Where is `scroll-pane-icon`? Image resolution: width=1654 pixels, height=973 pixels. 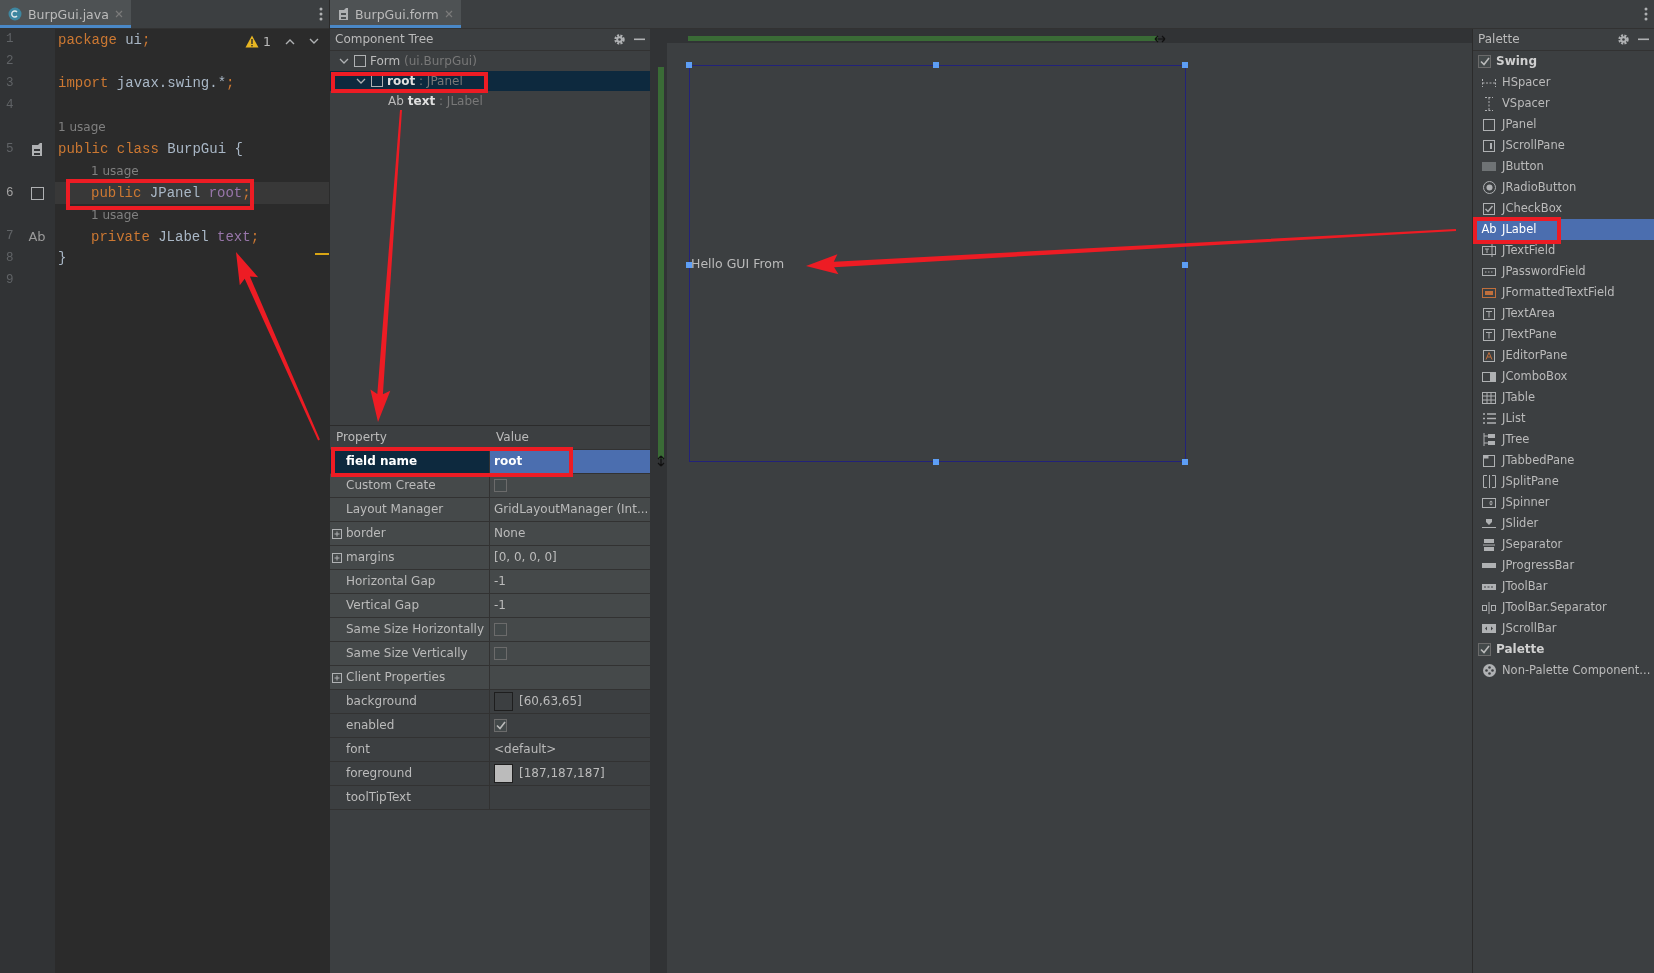 scroll-pane-icon is located at coordinates (1489, 145).